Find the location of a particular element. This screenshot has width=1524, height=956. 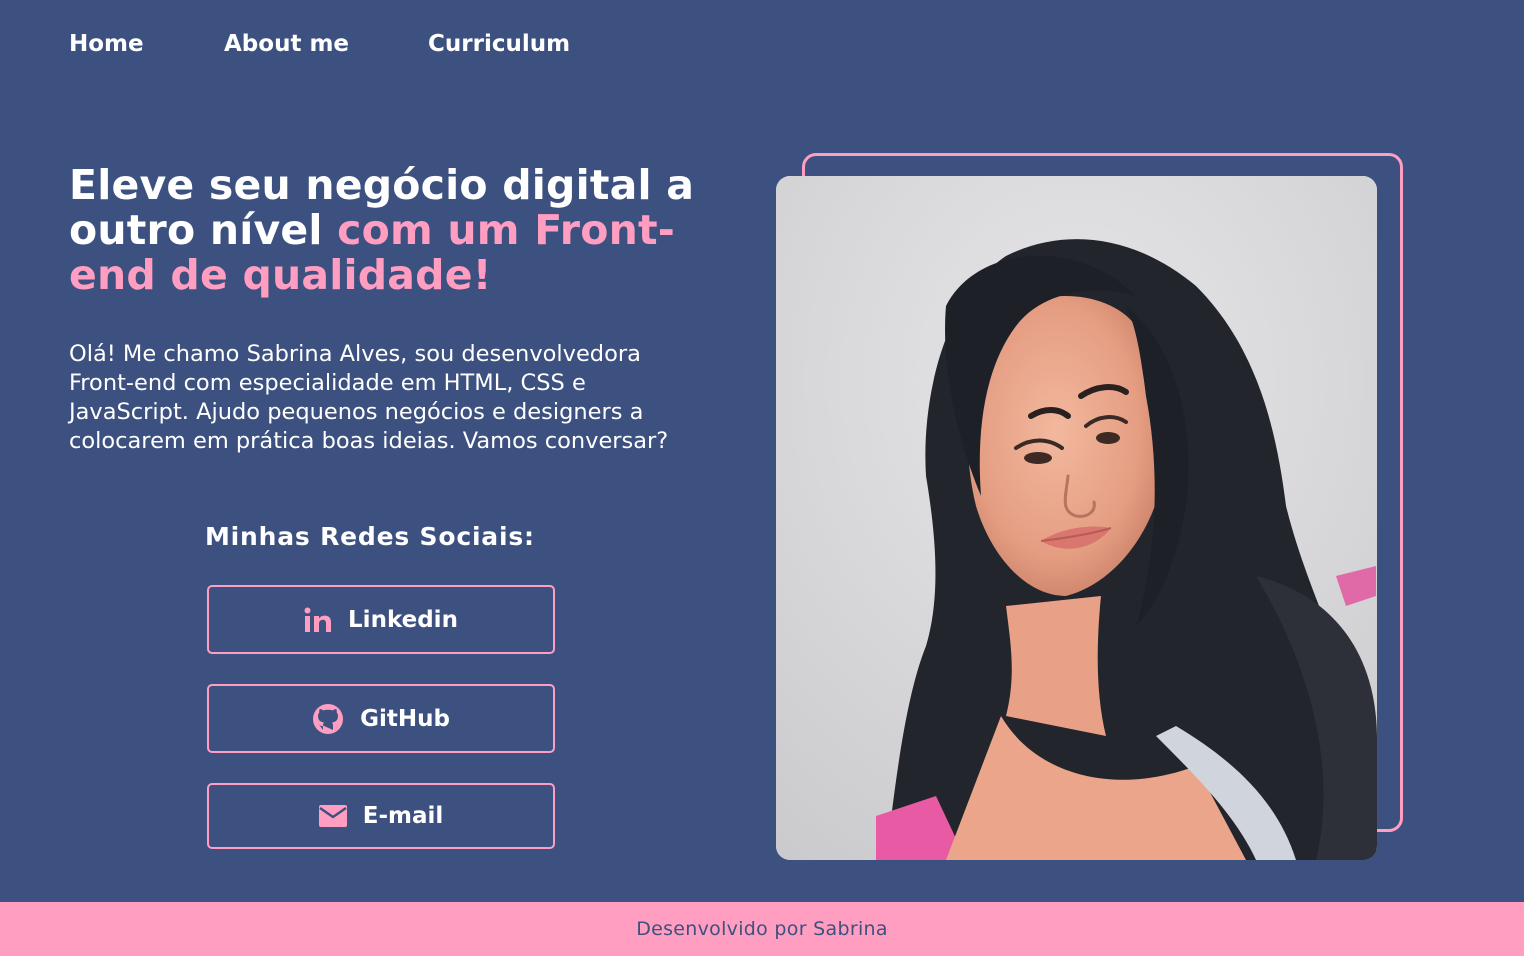

top-nav: Home About me Curriculum is located at coordinates (319, 44).